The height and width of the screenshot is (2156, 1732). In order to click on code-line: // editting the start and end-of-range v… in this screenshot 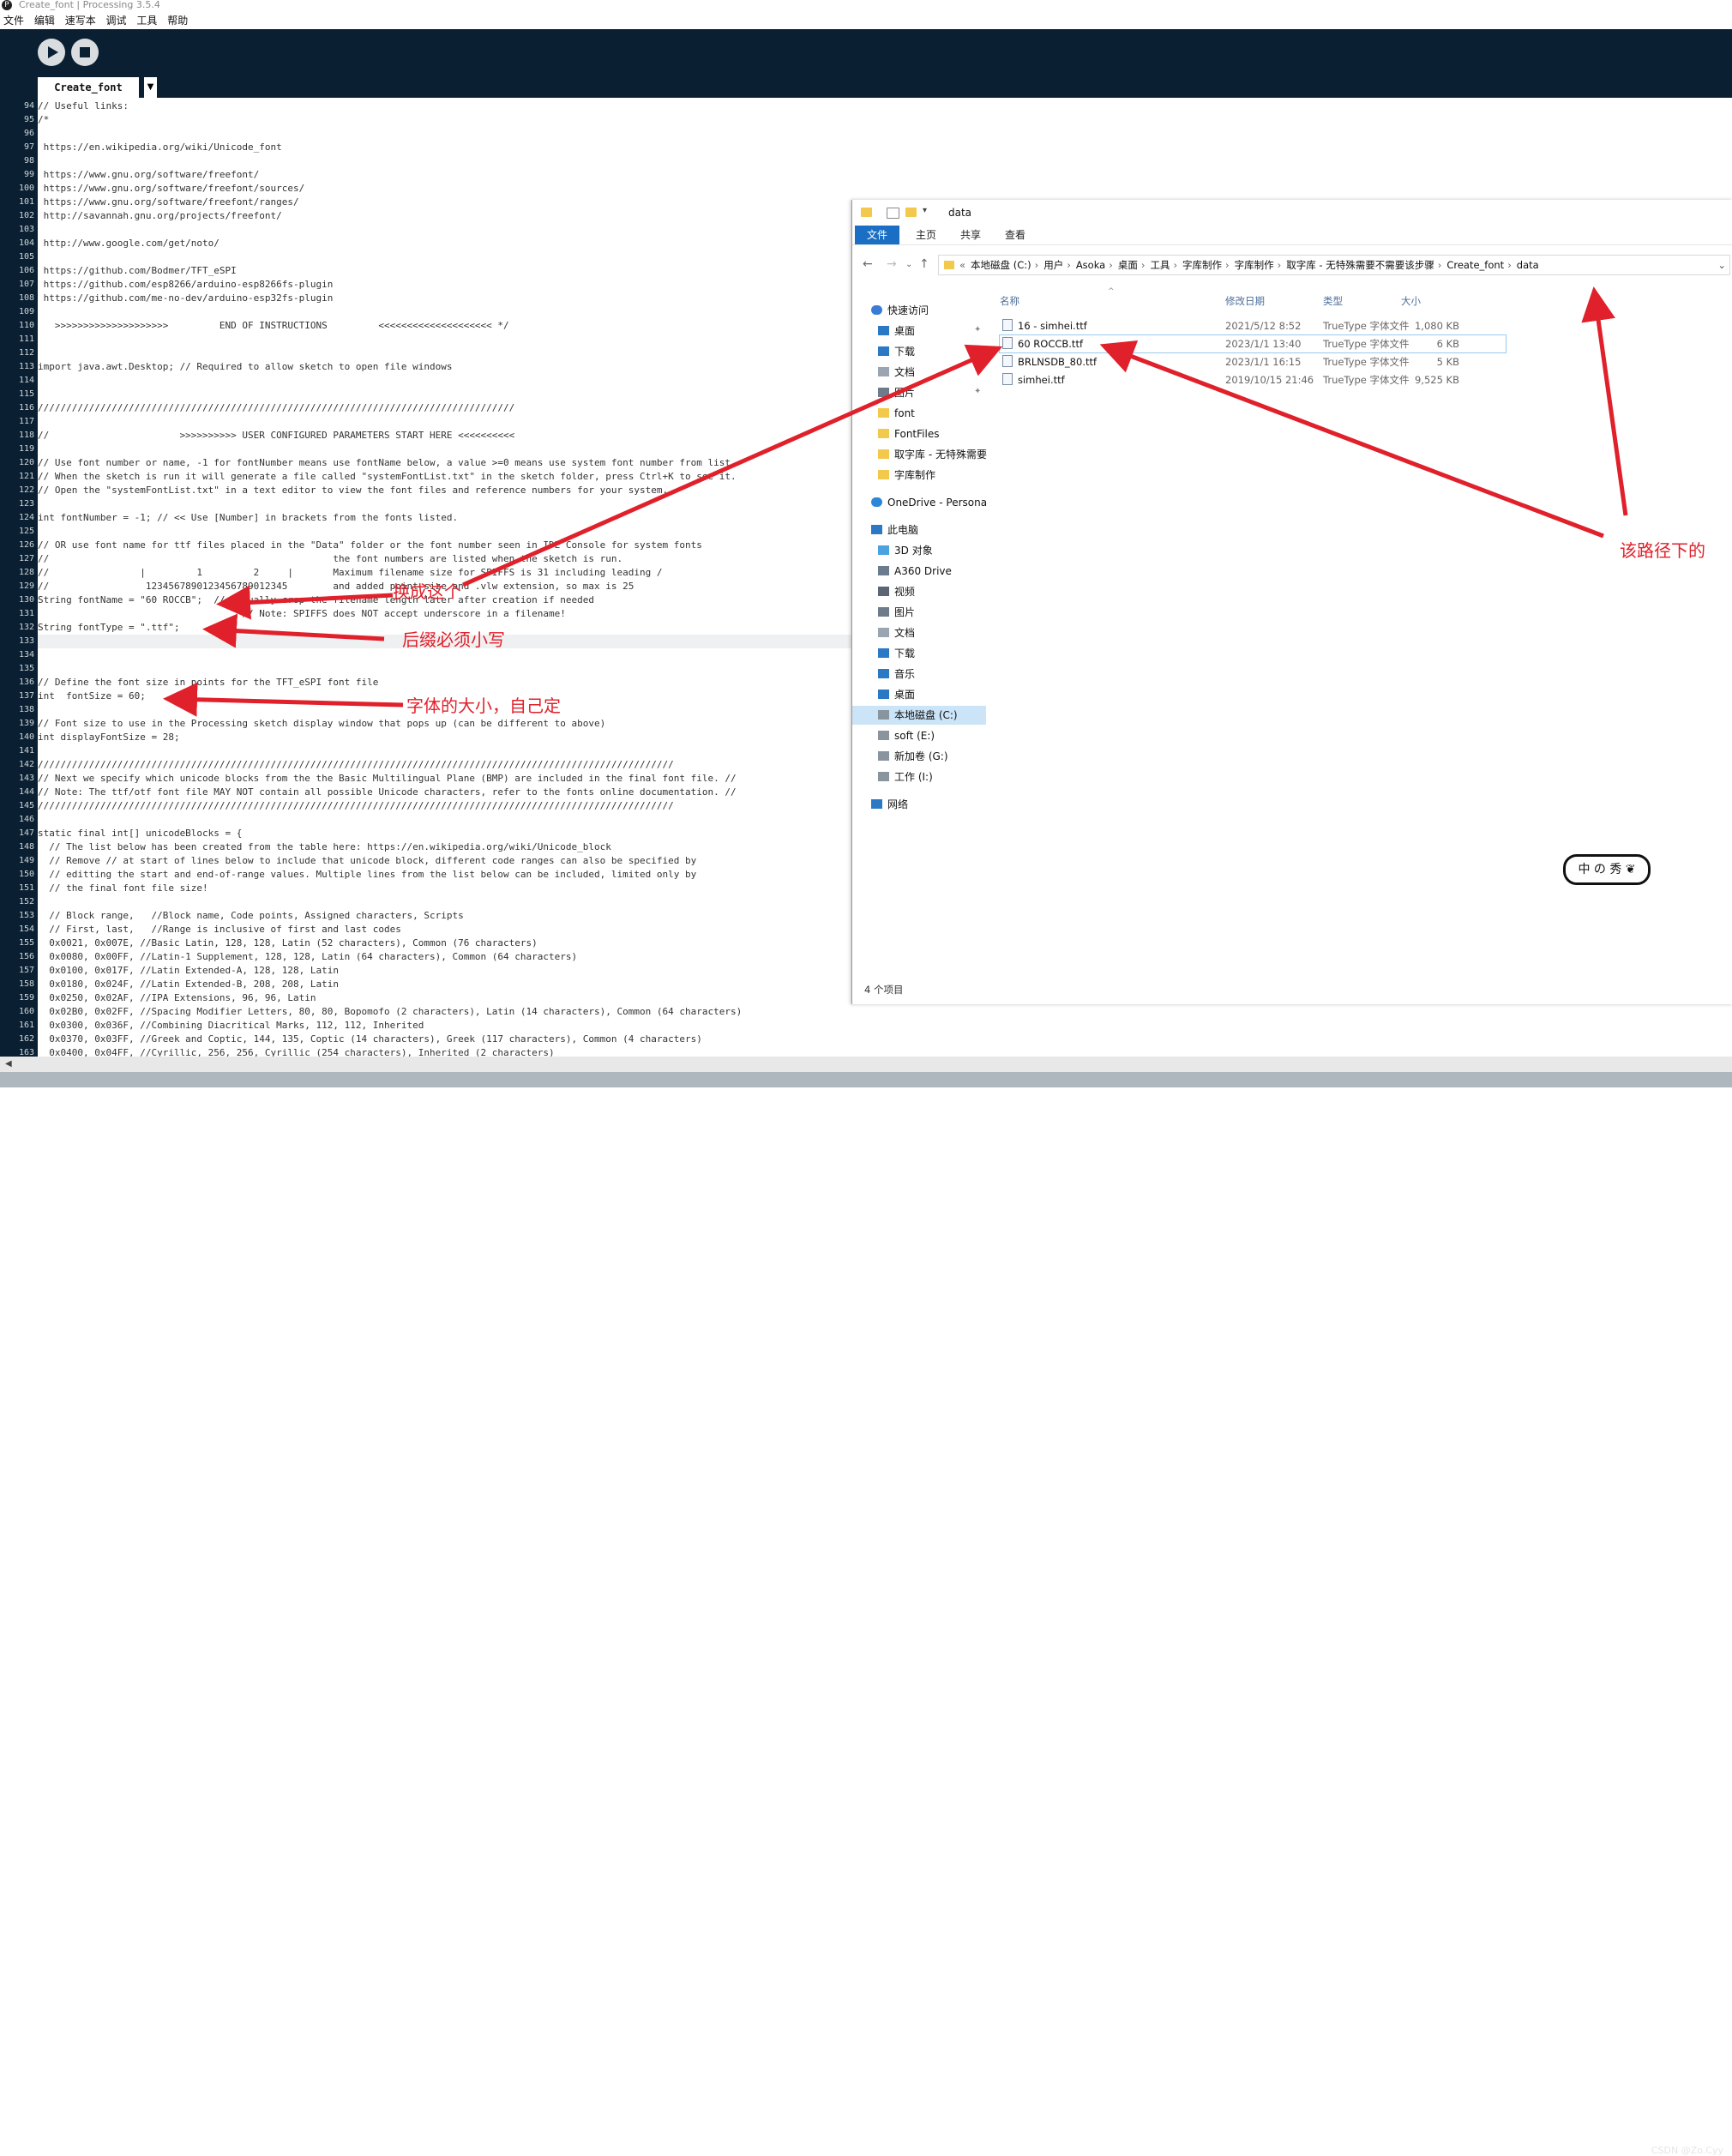, I will do `click(367, 875)`.